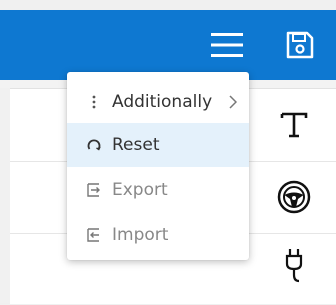  I want to click on menu-item-label: Import, so click(140, 235).